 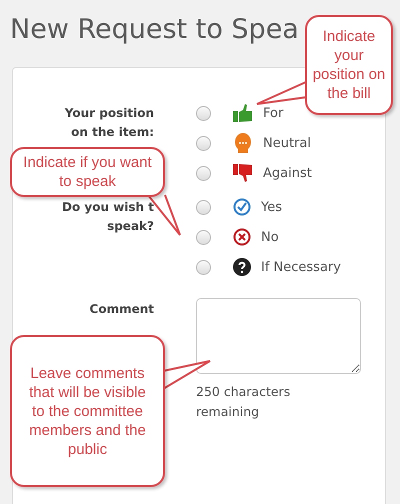 I want to click on option-label: No, so click(x=270, y=237).